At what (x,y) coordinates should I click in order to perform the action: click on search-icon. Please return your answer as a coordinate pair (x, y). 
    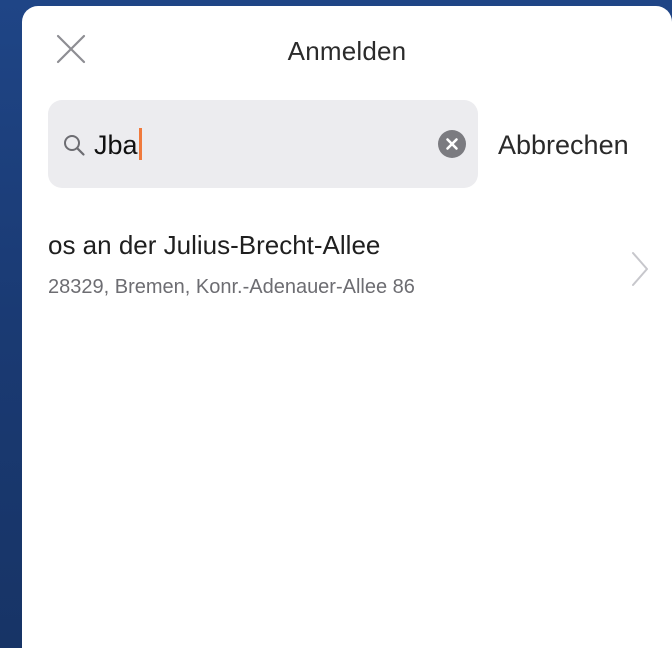
    Looking at the image, I should click on (74, 145).